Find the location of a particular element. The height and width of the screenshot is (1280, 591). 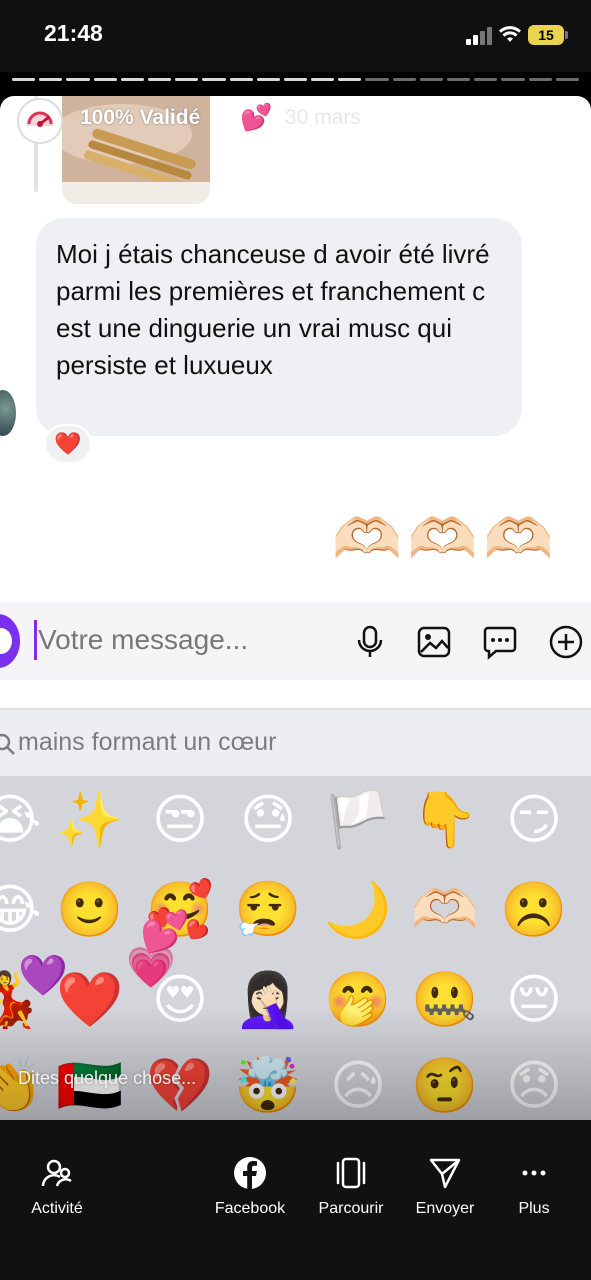

emoji-key: 😏 is located at coordinates (534, 820).